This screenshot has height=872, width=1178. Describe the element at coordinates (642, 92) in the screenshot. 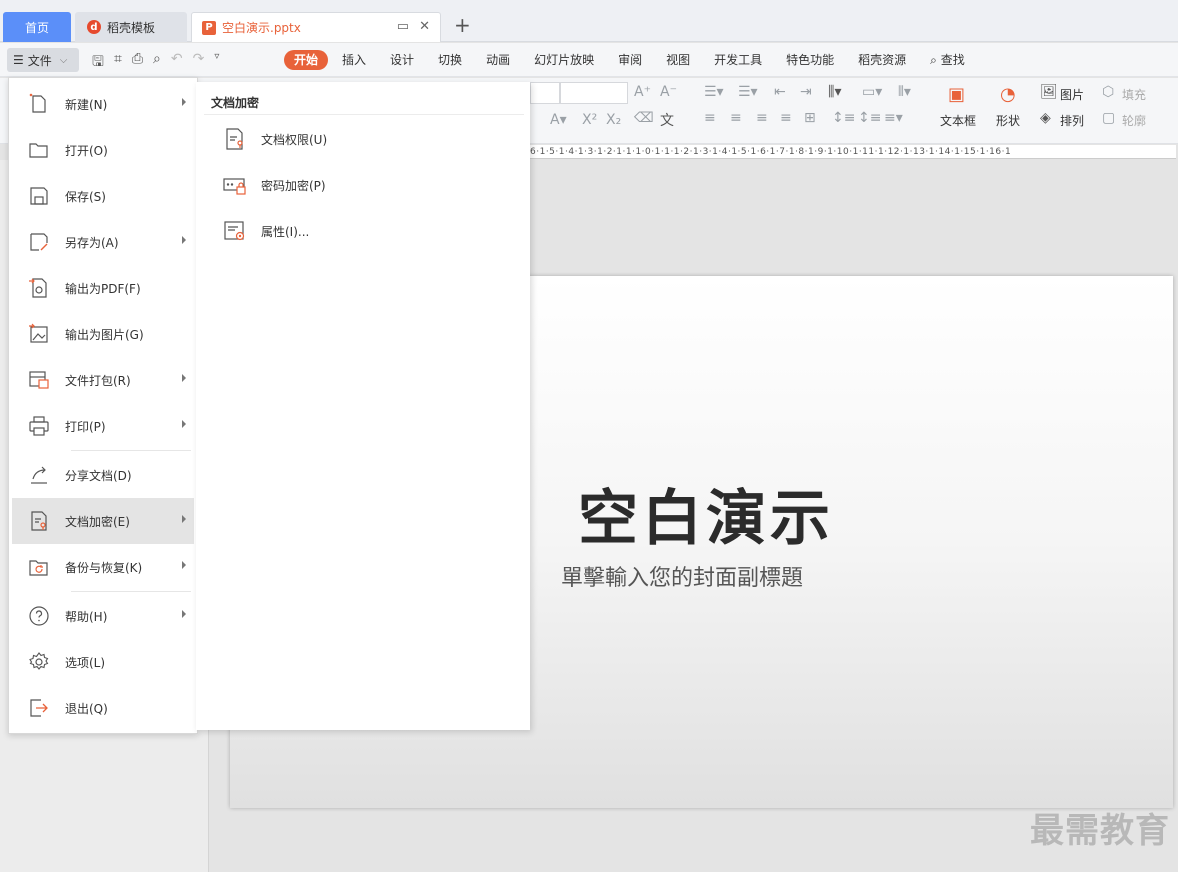

I see `grow-font-icon: A⁺` at that location.